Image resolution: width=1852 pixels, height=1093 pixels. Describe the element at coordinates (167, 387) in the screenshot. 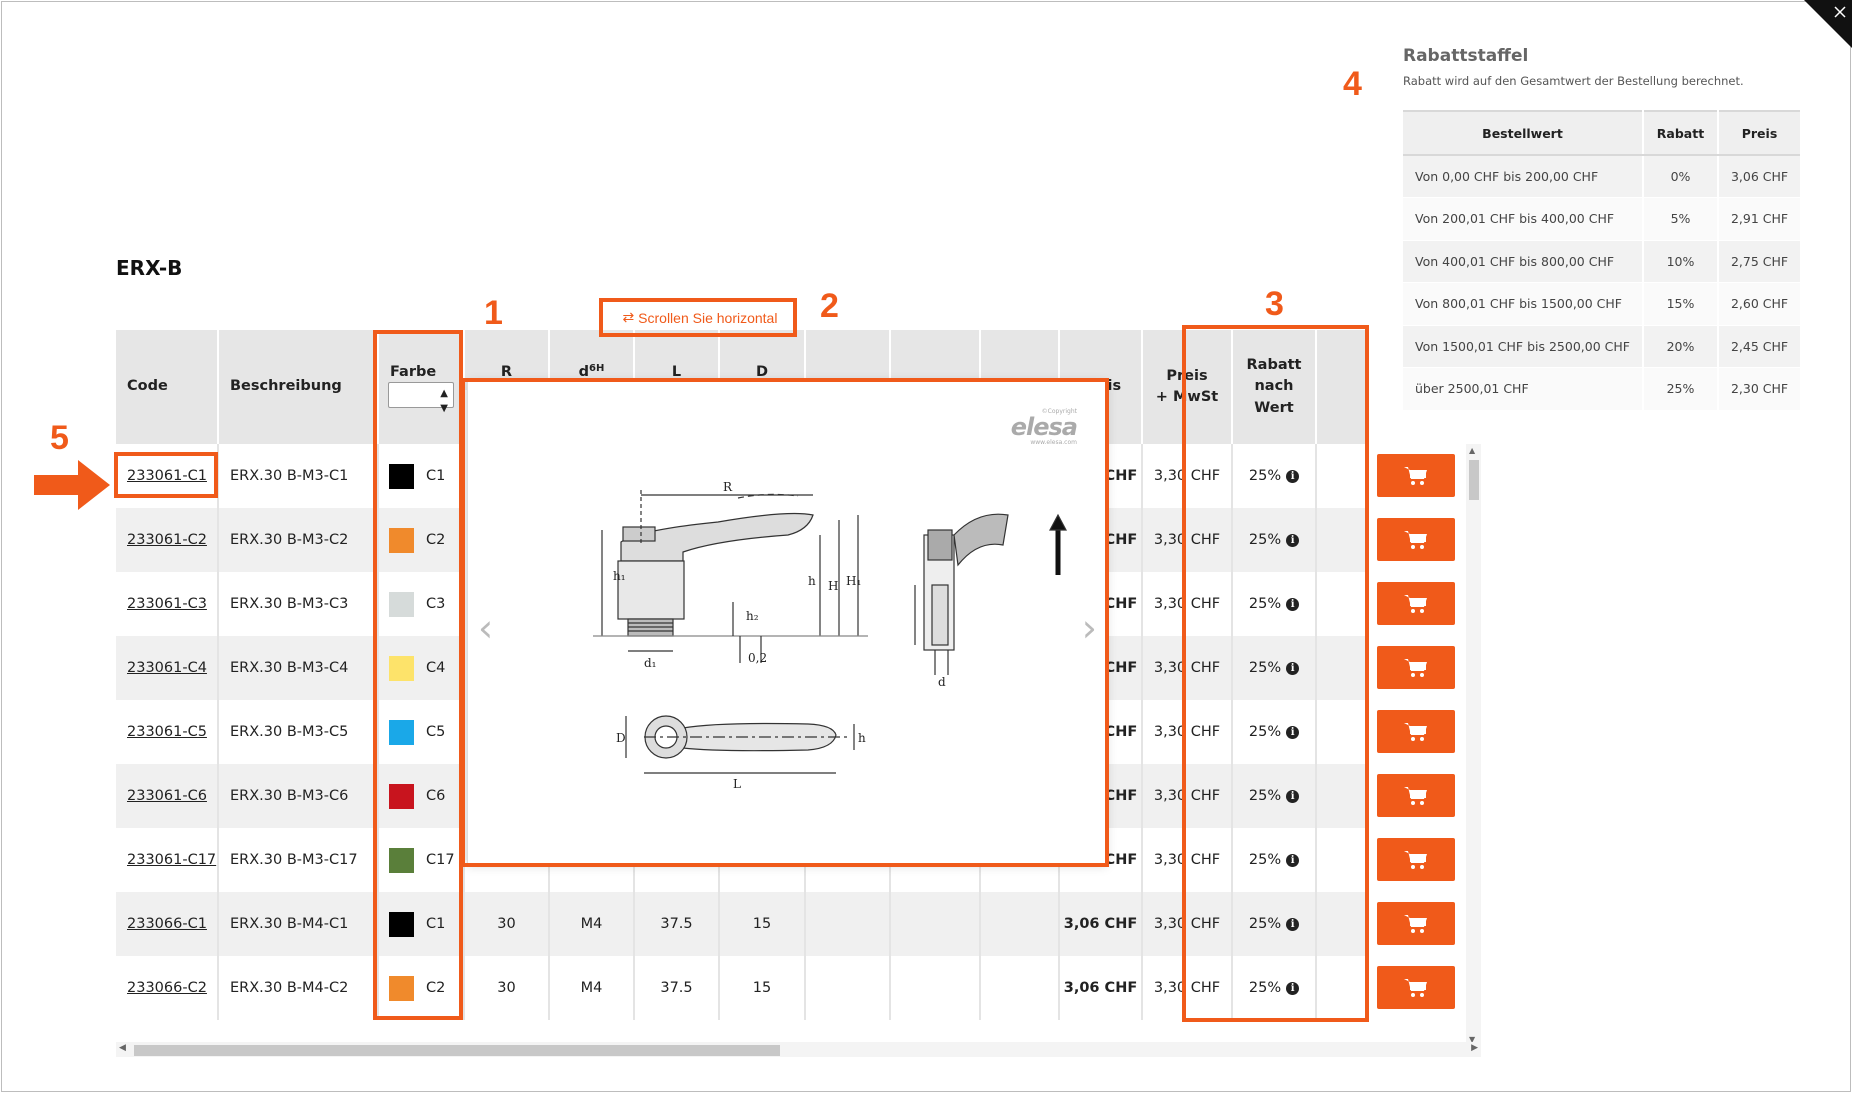

I see `header-code: Code` at that location.